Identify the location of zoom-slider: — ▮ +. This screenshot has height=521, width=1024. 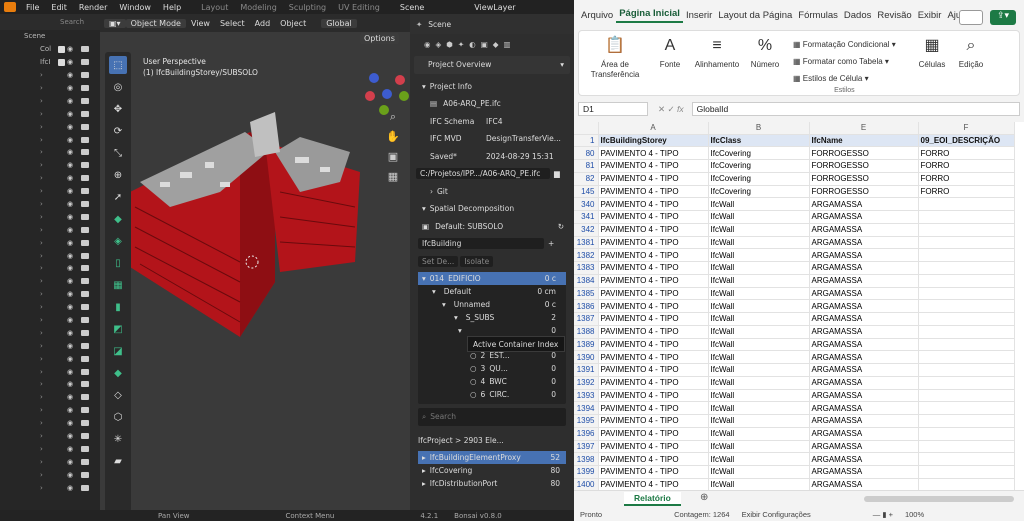
(883, 514).